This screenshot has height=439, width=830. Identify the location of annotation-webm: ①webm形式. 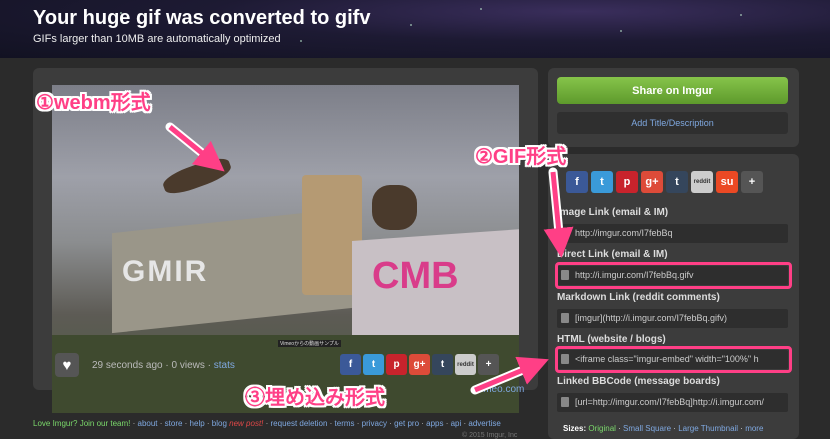
(93, 103).